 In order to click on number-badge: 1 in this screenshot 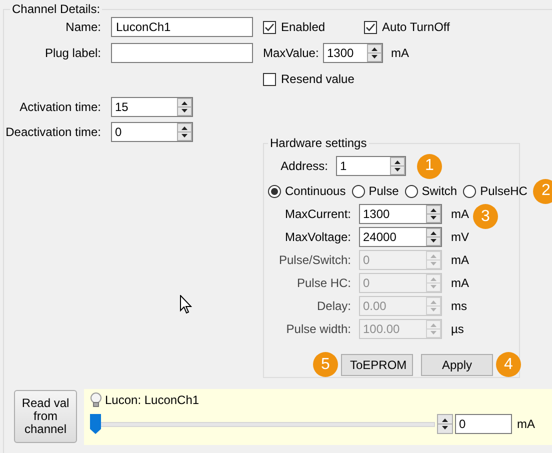, I will do `click(429, 166)`.